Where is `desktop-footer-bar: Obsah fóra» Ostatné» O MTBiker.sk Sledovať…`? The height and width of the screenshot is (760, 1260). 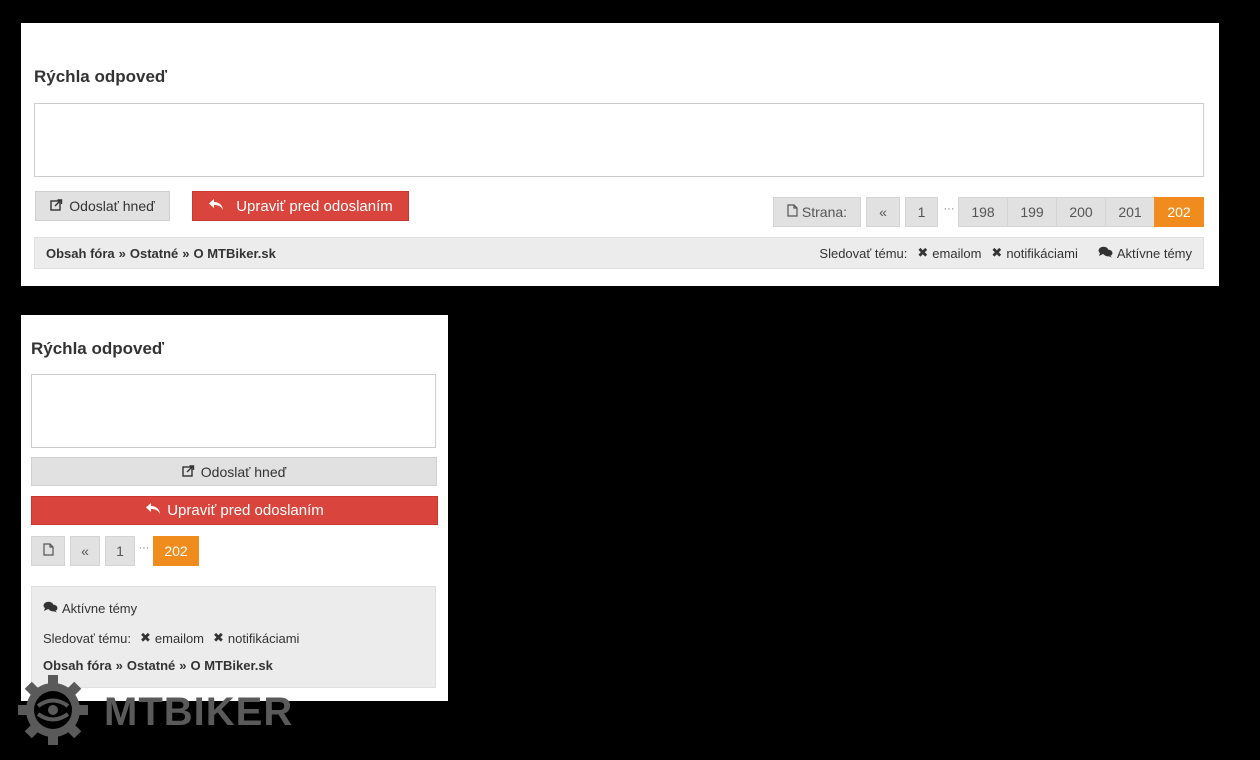
desktop-footer-bar: Obsah fóra» Ostatné» O MTBiker.sk Sledovať… is located at coordinates (619, 253).